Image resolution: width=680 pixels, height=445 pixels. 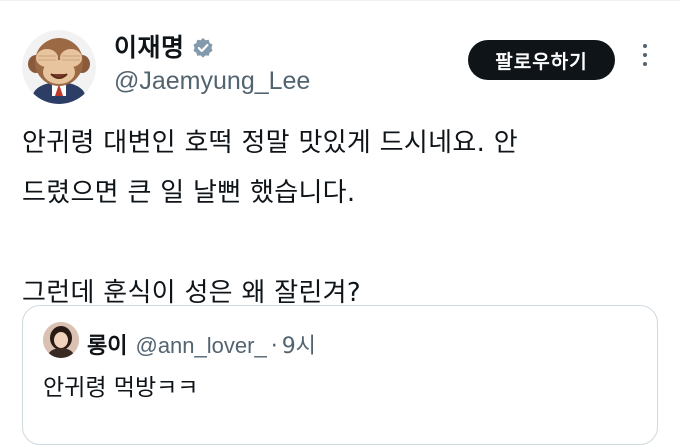 What do you see at coordinates (149, 48) in the screenshot?
I see `author-display-name: 이재명` at bounding box center [149, 48].